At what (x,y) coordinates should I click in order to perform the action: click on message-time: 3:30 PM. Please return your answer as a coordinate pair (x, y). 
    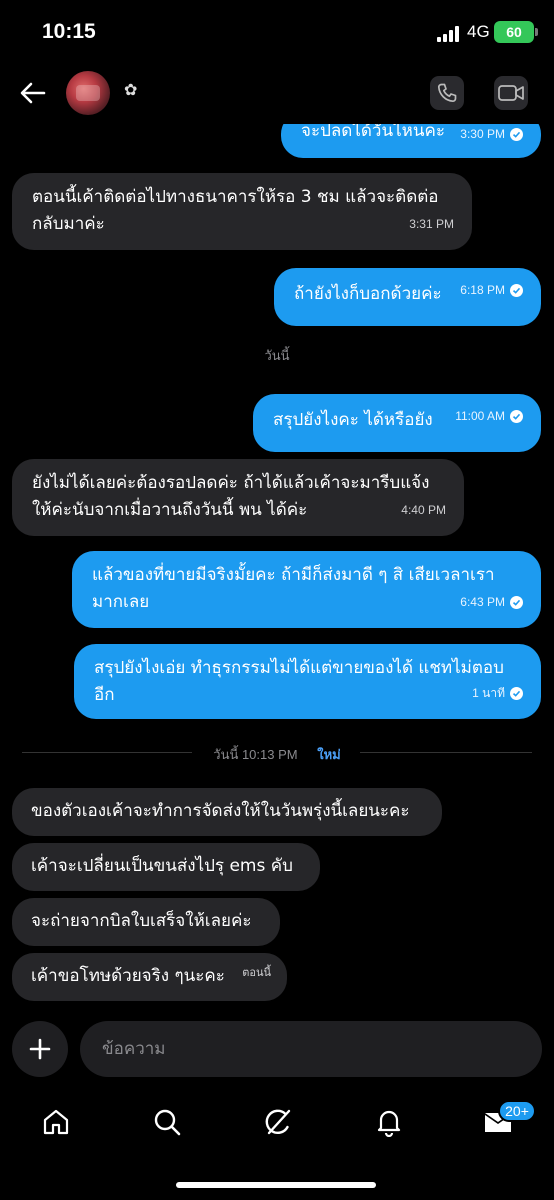
    Looking at the image, I should click on (482, 134).